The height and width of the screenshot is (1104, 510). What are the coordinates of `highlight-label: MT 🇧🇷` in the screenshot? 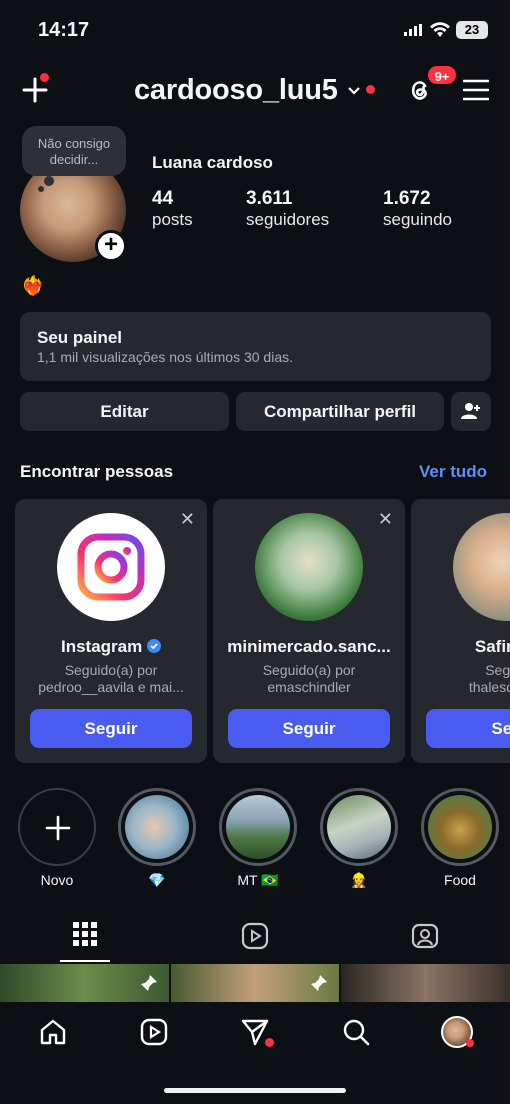 It's located at (258, 880).